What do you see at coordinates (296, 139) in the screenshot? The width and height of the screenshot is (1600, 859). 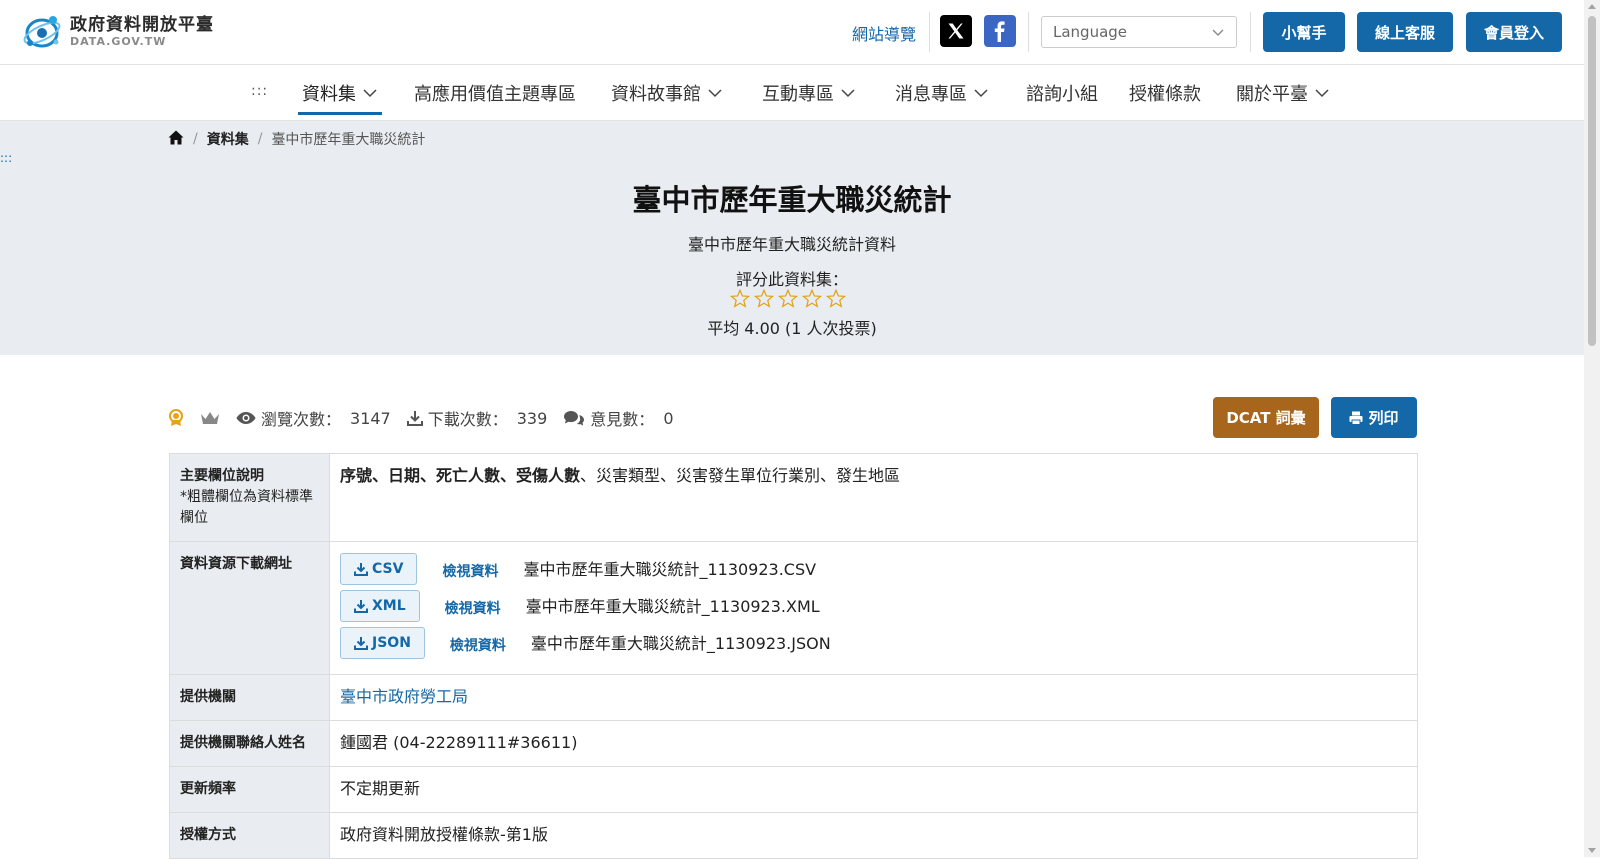 I see `breadcrumb: / 資料集 / 臺中市歷年重大職災統計` at bounding box center [296, 139].